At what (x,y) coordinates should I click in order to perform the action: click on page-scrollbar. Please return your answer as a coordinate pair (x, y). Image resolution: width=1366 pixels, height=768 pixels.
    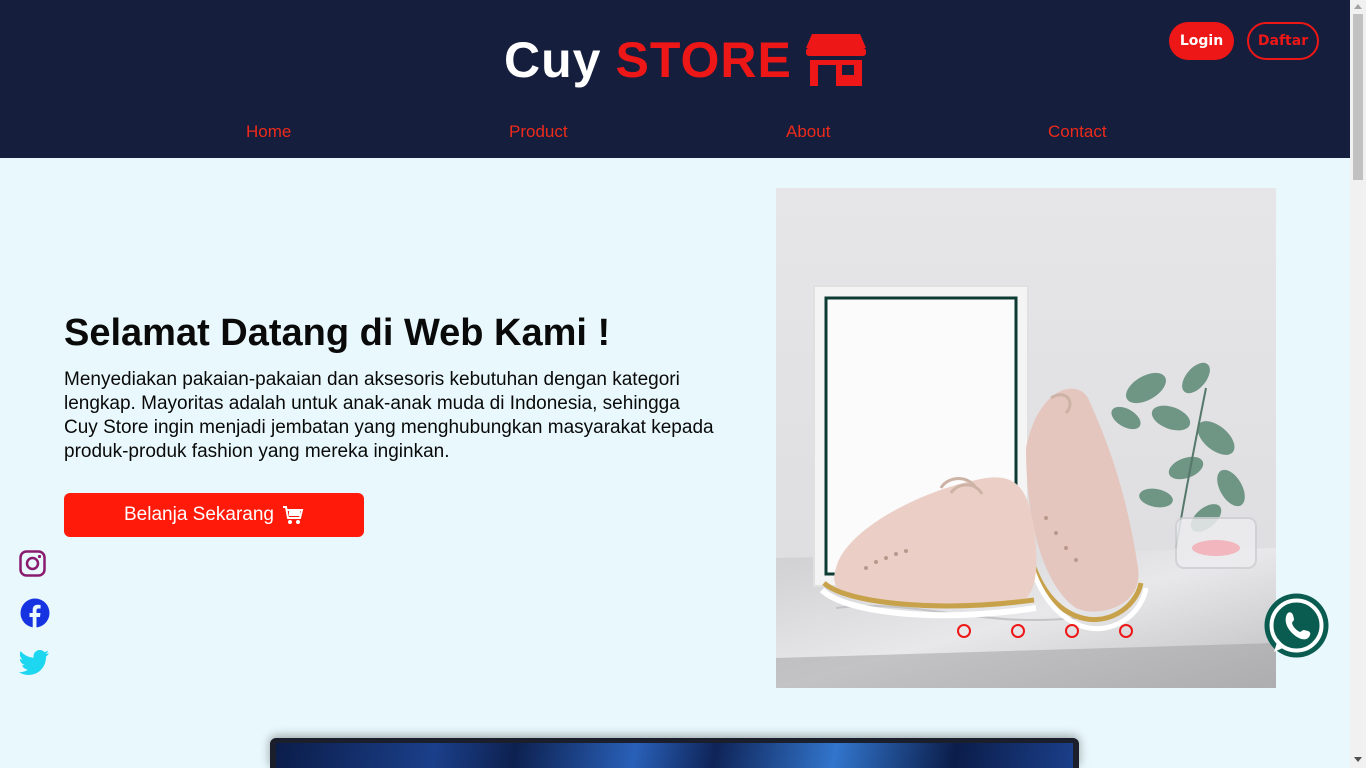
    Looking at the image, I should click on (1358, 384).